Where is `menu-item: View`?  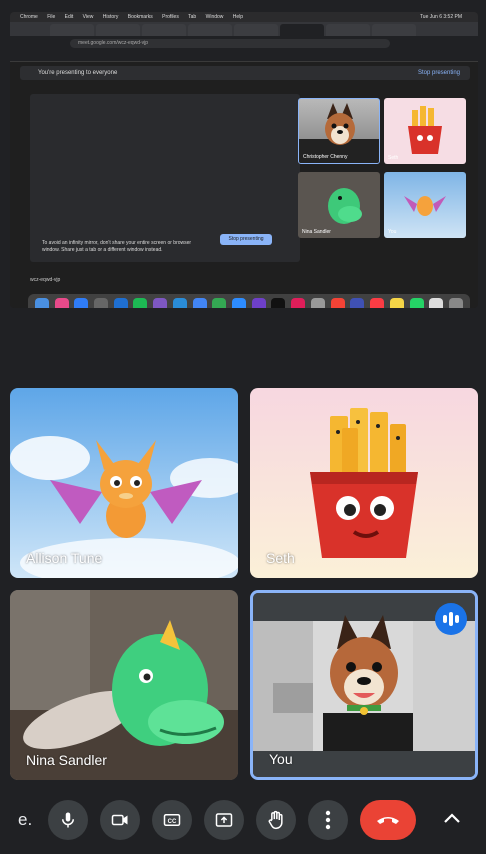
menu-item: View is located at coordinates (88, 17).